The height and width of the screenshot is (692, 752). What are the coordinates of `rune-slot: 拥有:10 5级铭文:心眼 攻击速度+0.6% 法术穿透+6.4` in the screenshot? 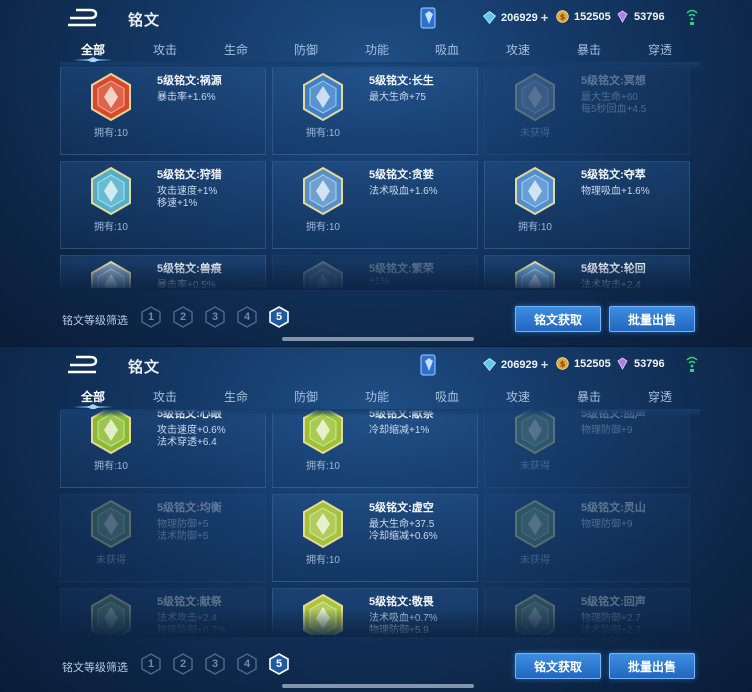 It's located at (163, 449).